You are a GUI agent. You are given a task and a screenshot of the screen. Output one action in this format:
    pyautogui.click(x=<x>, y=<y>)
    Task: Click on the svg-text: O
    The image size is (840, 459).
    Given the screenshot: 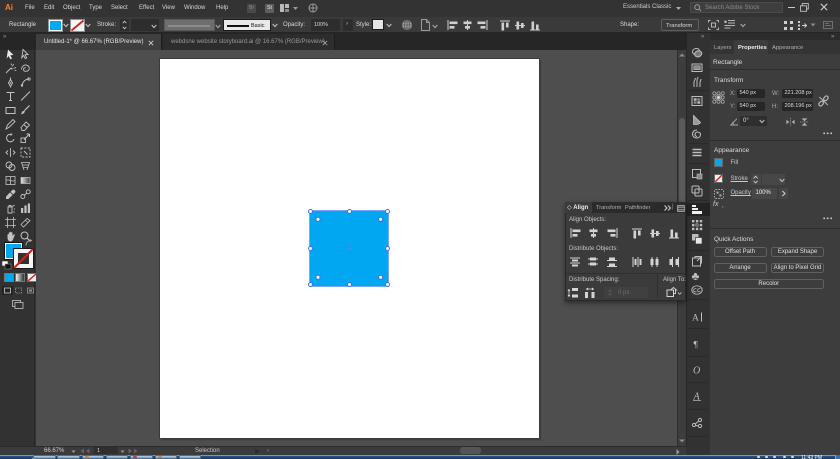 What is the action you would take?
    pyautogui.click(x=696, y=371)
    